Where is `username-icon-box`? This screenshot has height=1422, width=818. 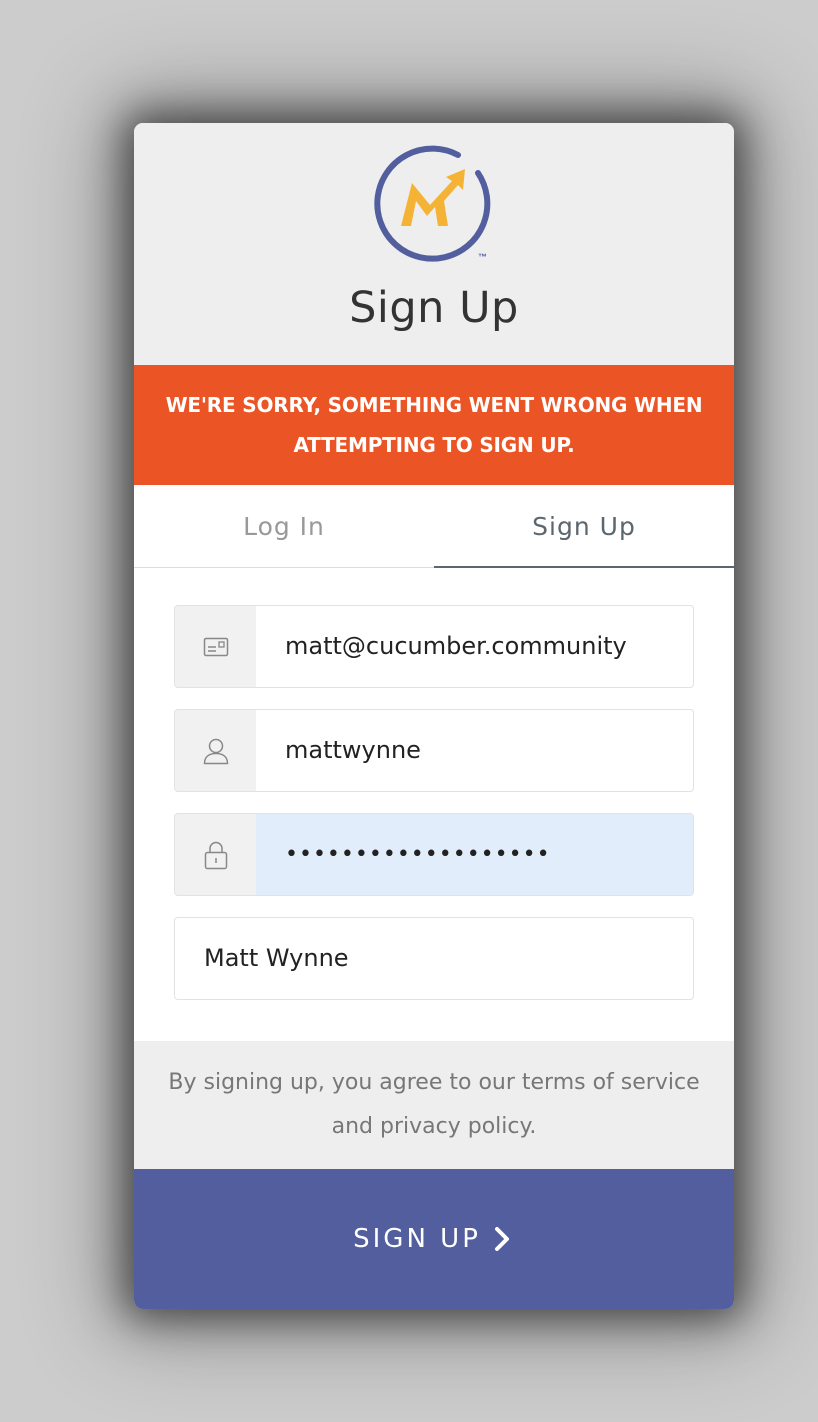
username-icon-box is located at coordinates (215, 750).